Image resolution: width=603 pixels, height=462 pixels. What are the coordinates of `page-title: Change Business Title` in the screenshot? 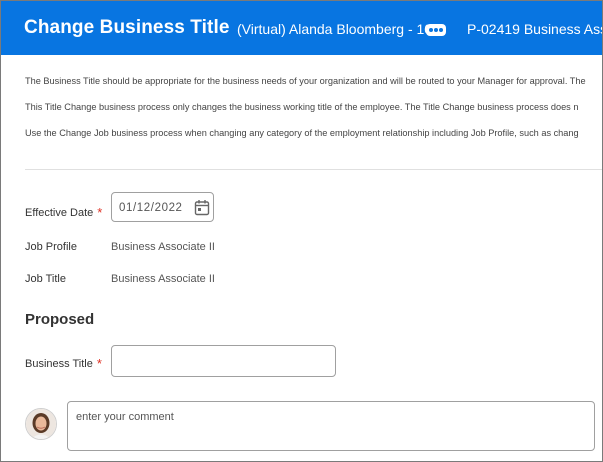 It's located at (127, 27).